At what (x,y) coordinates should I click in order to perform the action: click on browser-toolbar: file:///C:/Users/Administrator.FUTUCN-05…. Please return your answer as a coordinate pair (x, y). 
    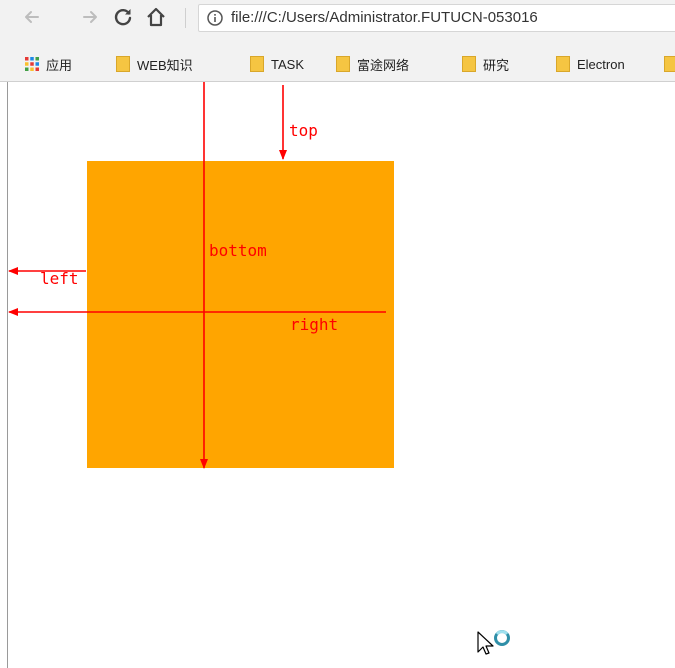
    Looking at the image, I should click on (337, 23).